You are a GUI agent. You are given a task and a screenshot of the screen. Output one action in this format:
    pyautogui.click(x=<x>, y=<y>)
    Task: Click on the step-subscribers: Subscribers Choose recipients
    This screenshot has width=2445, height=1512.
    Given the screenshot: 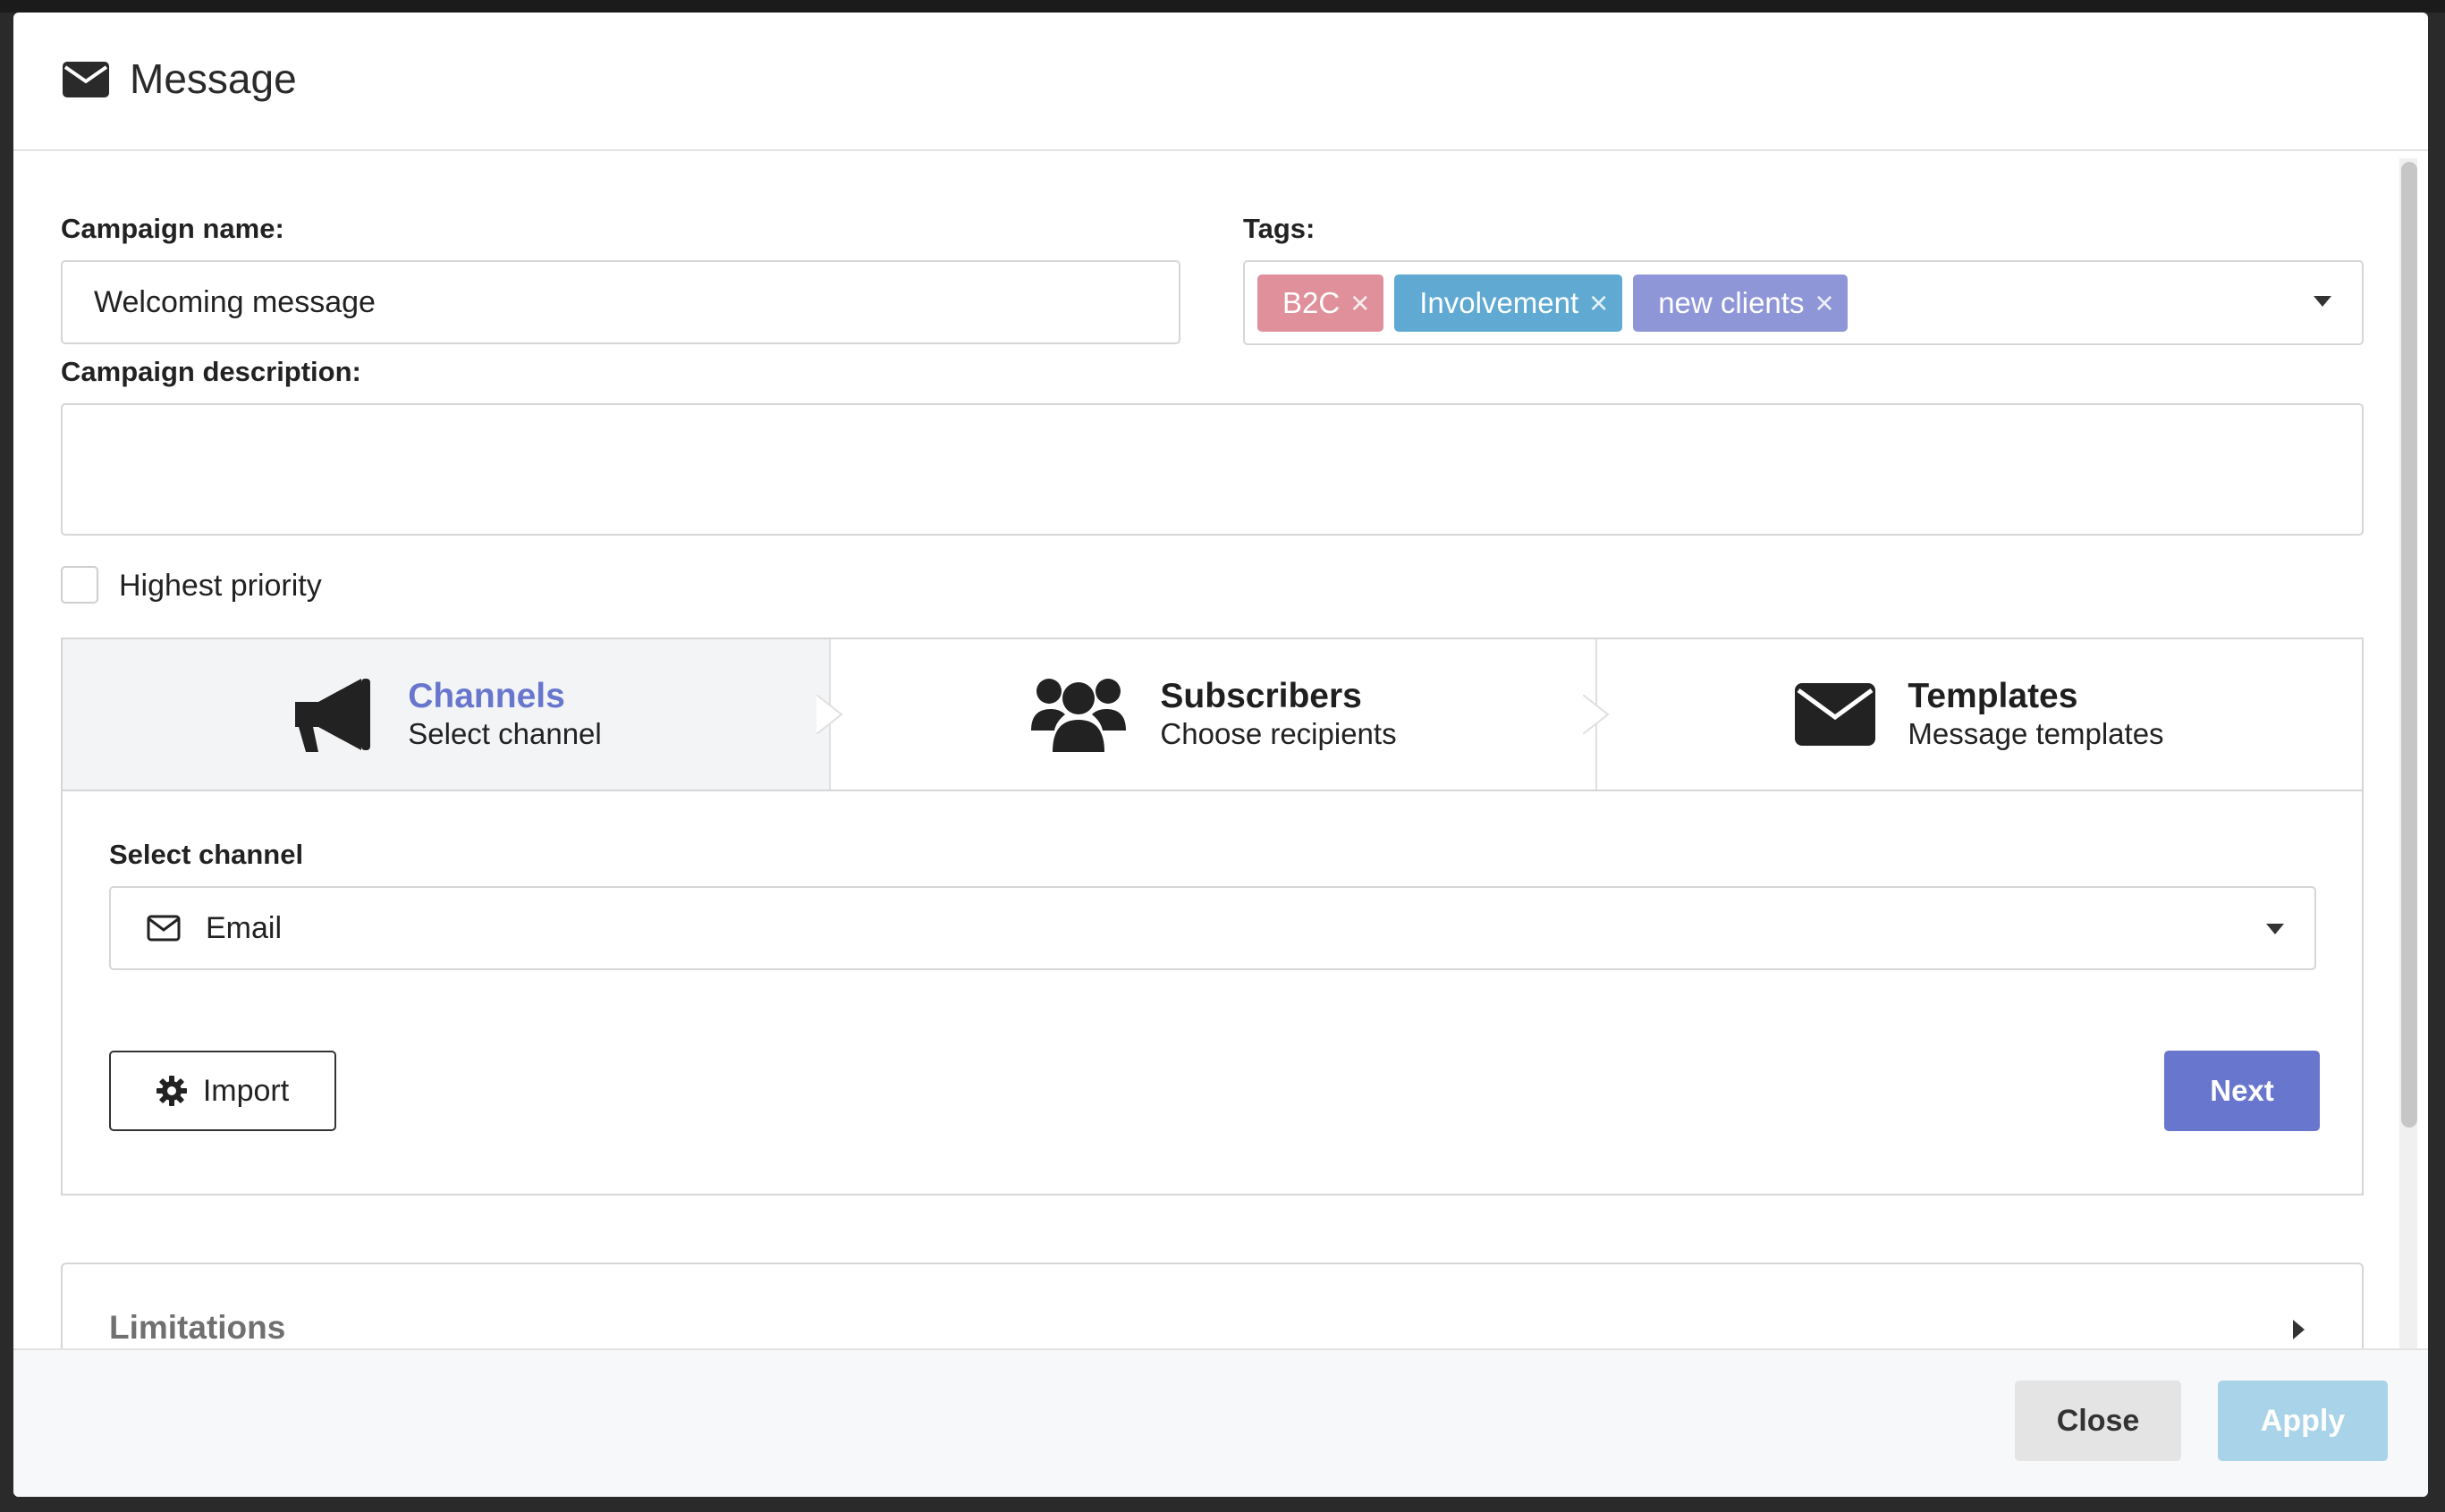 What is the action you would take?
    pyautogui.click(x=1219, y=715)
    